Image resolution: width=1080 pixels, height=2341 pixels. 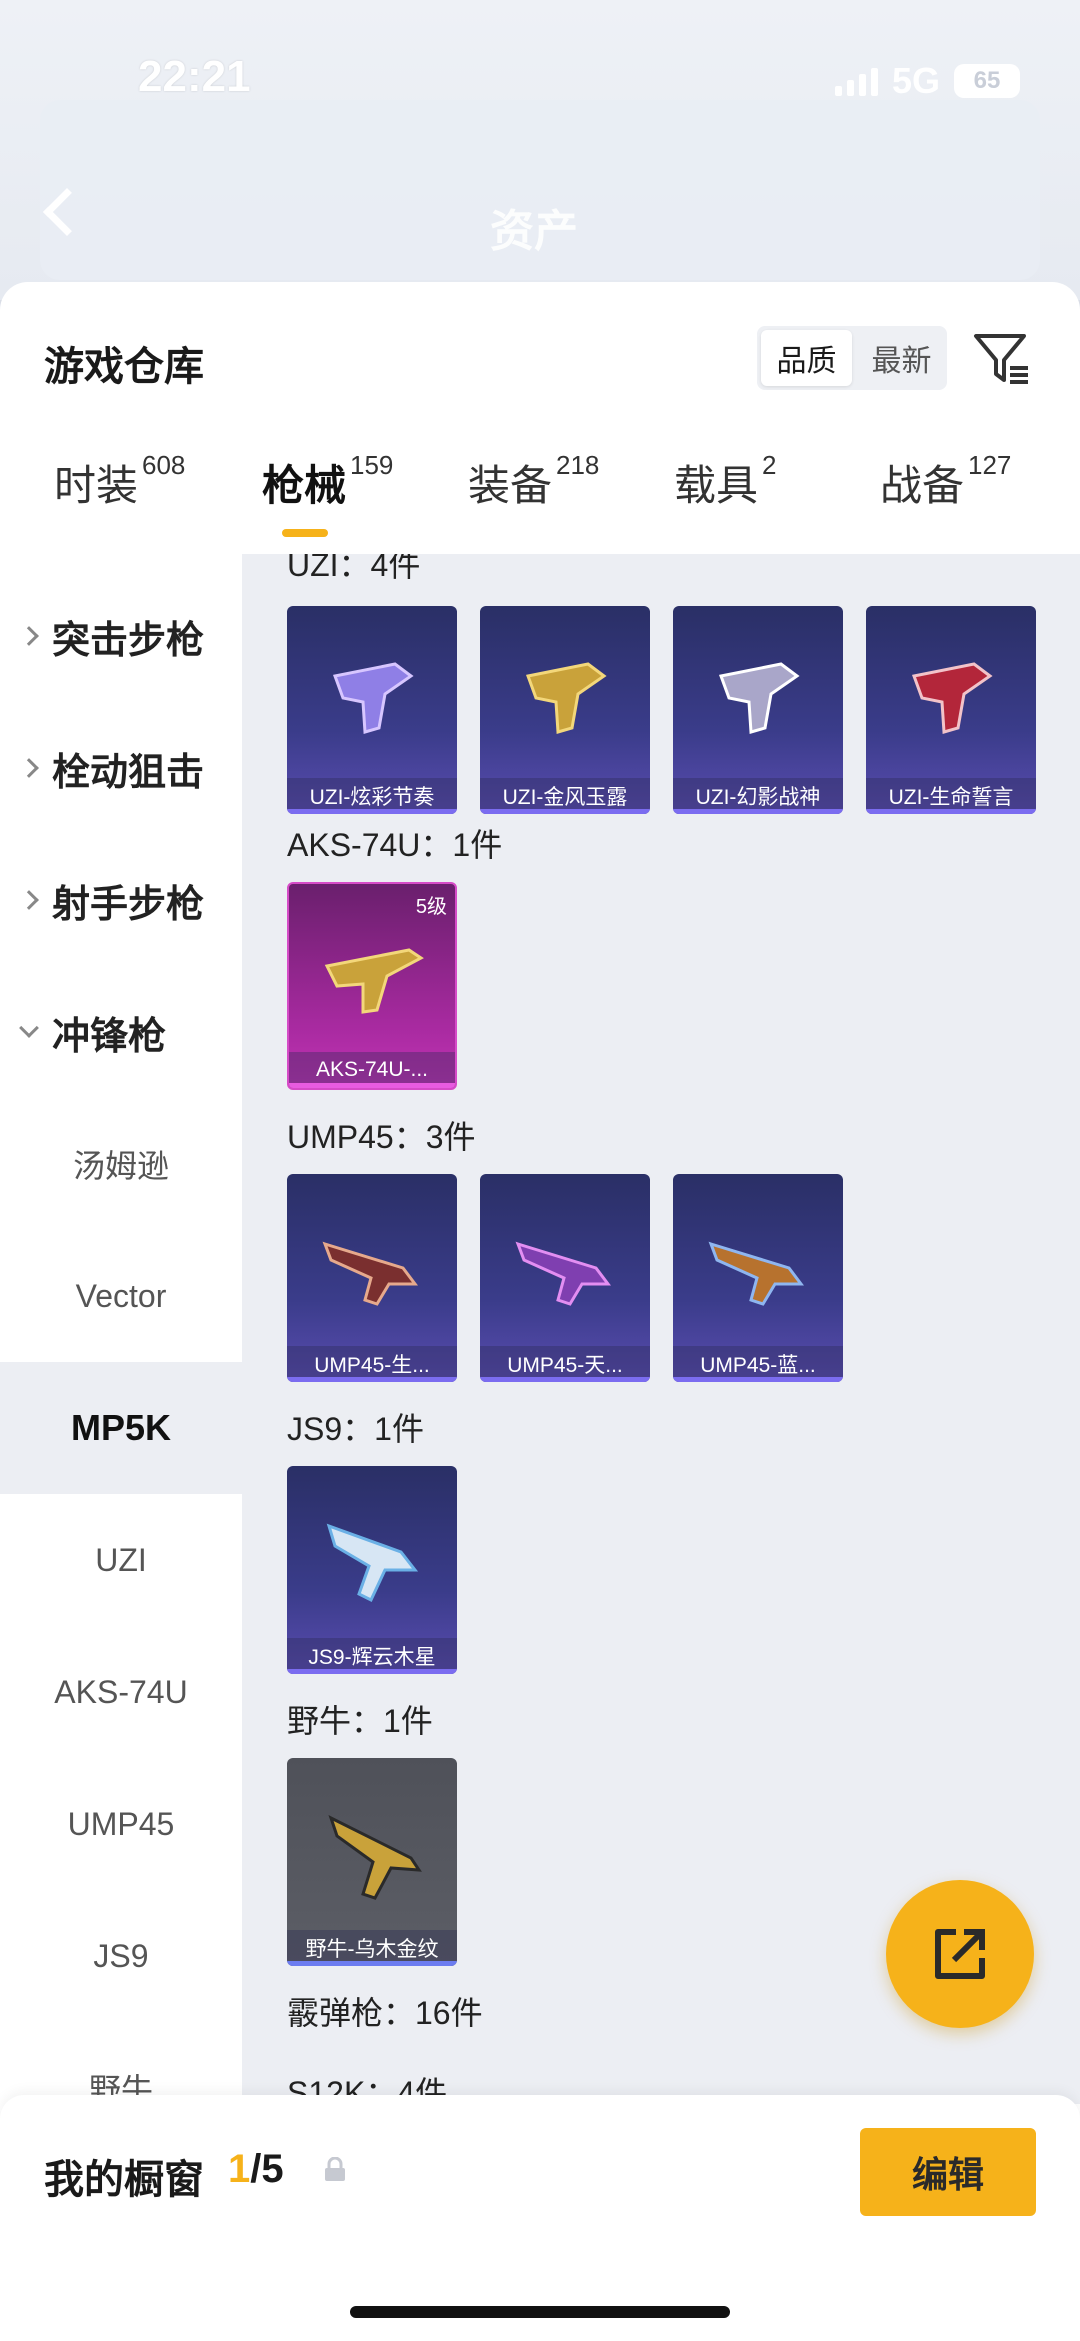 I want to click on tab-gear: 装备 218, so click(x=534, y=481).